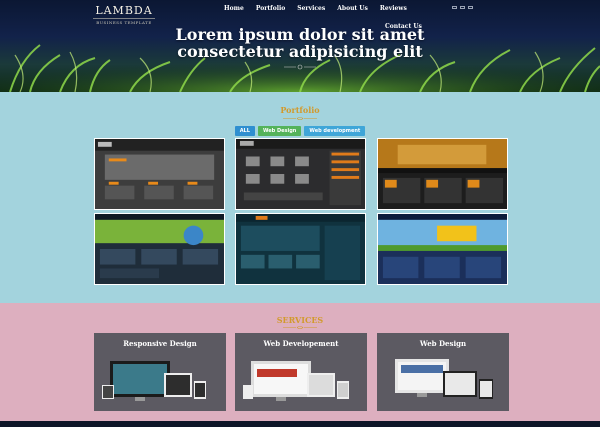 Image resolution: width=600 pixels, height=427 pixels. What do you see at coordinates (270, 8) in the screenshot?
I see `nav-portfolio: Portfolio` at bounding box center [270, 8].